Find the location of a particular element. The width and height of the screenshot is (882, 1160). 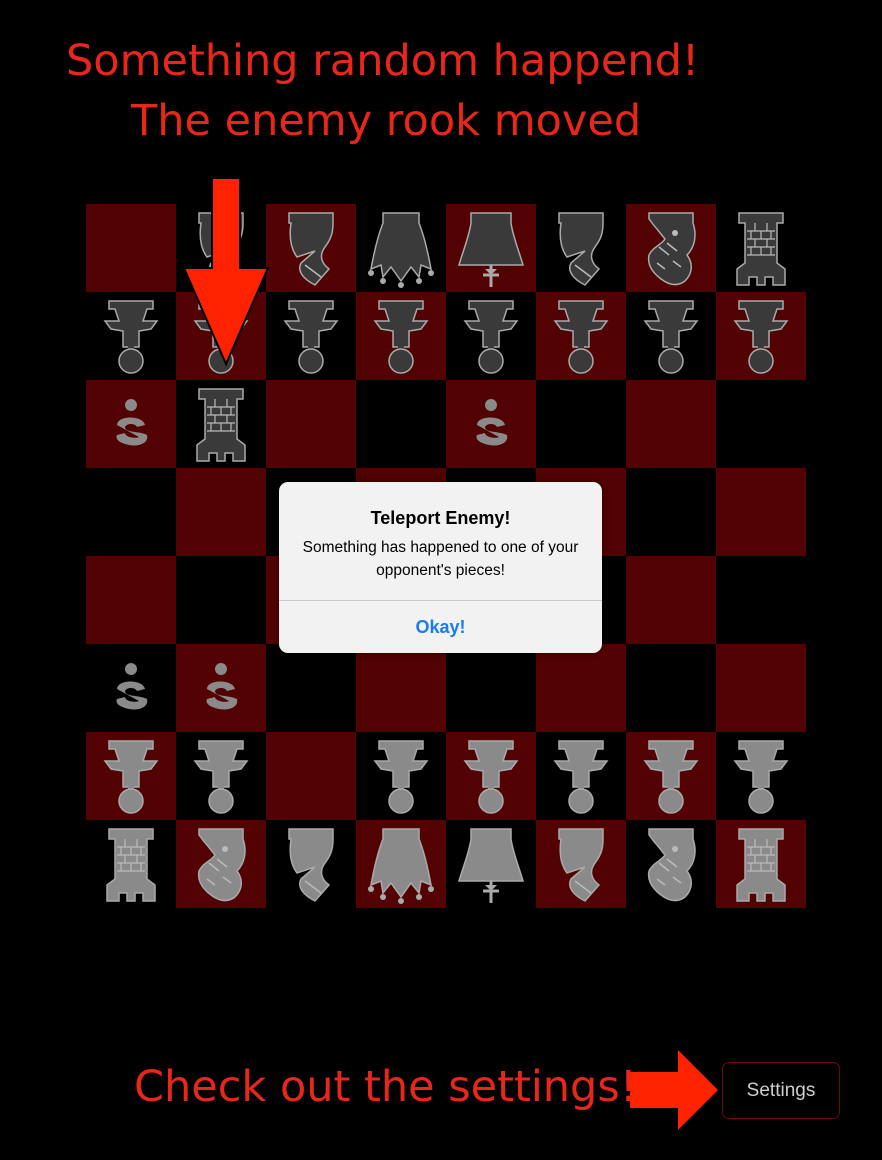

caption-check-settings: Check out the settings! is located at coordinates (385, 1087).